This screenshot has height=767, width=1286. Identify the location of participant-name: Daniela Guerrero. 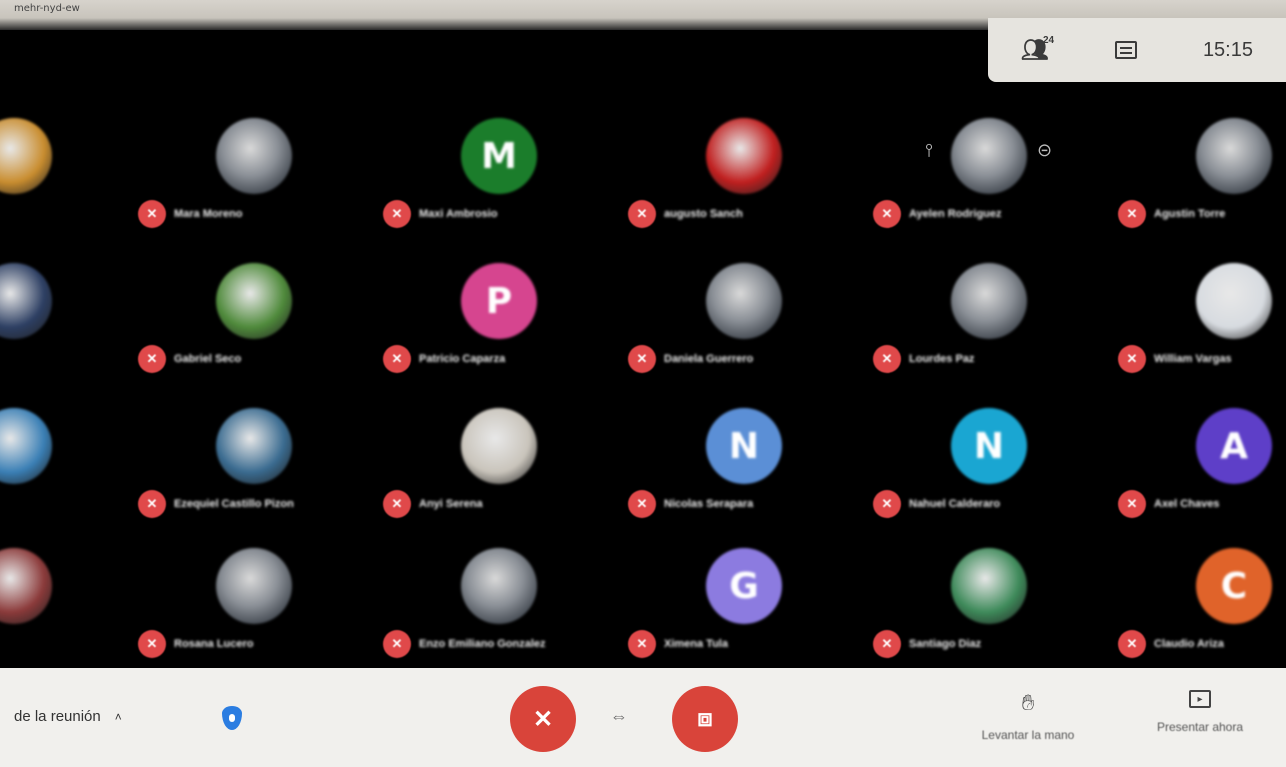
(709, 359).